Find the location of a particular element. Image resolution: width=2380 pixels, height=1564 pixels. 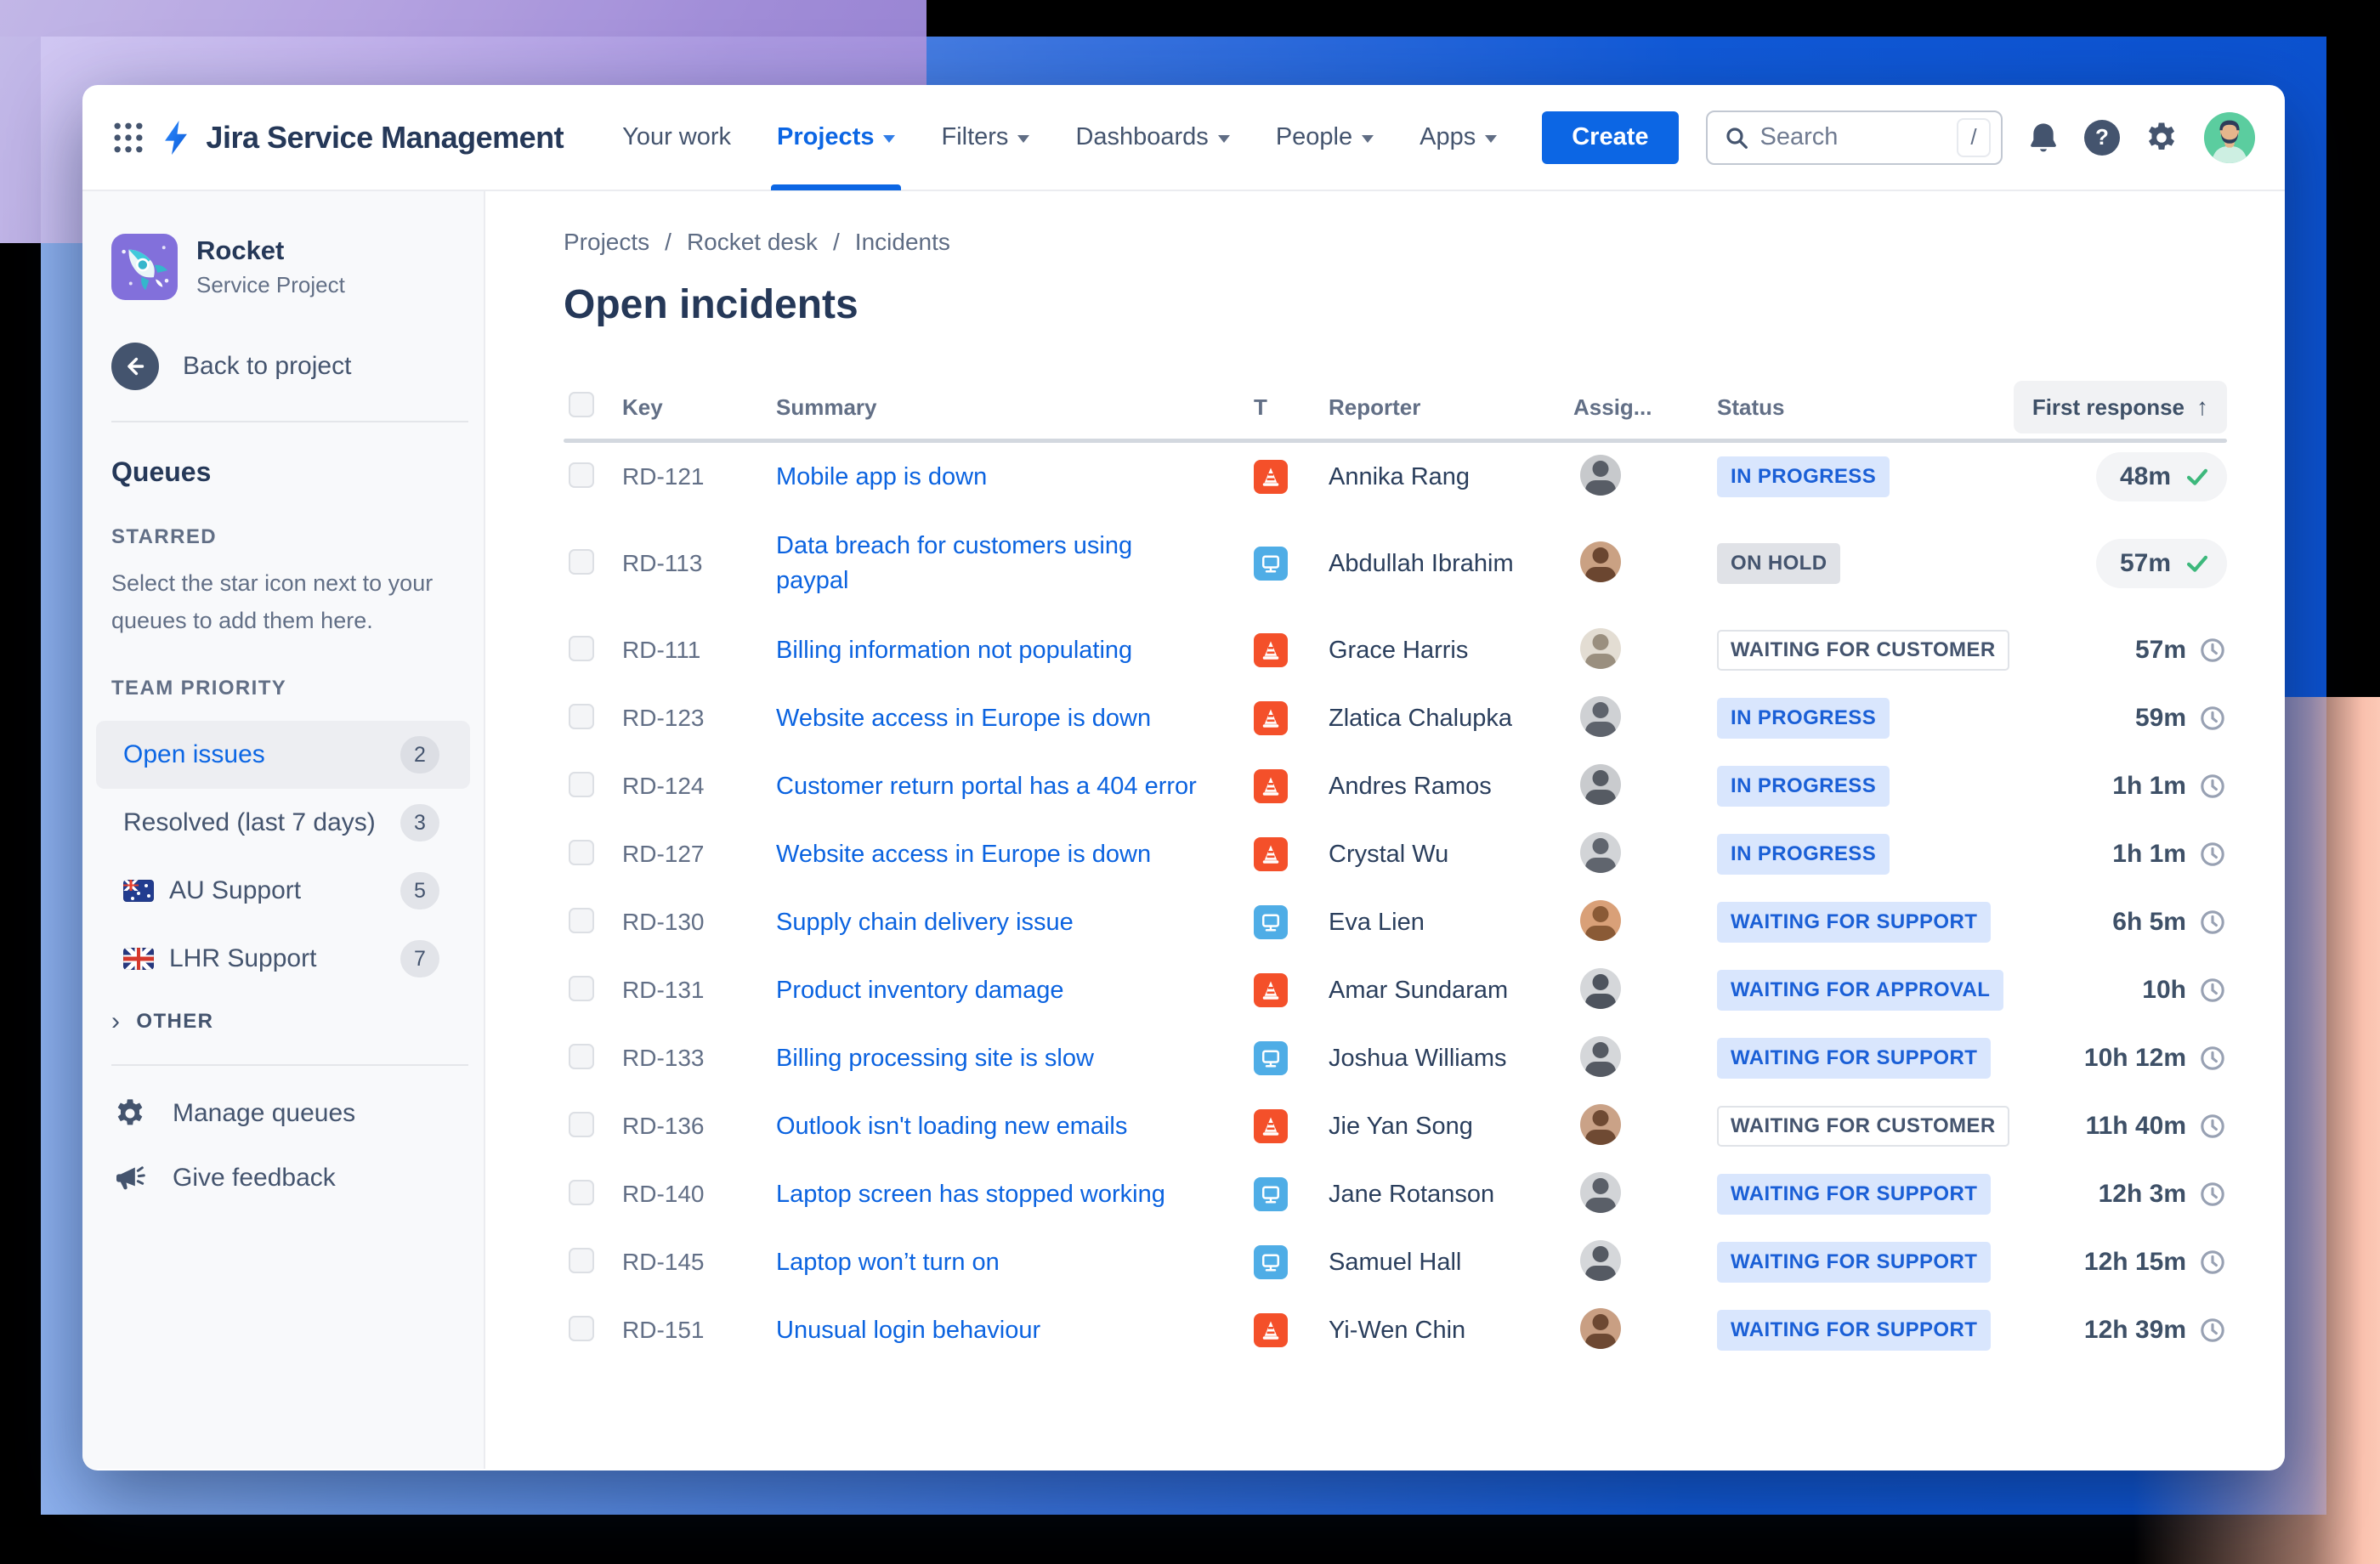

app-switcher-icon is located at coordinates (128, 138).